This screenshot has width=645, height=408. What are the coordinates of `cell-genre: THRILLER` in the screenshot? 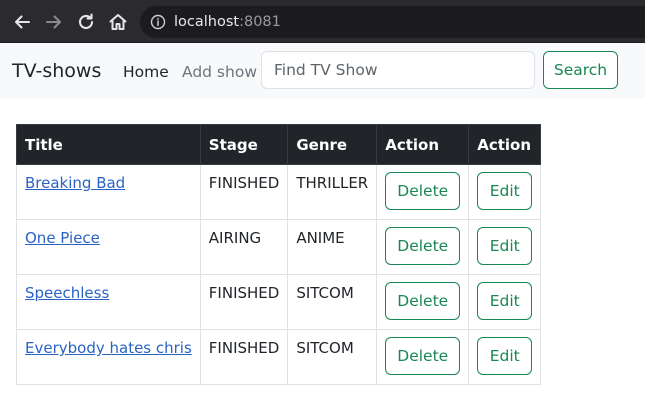 It's located at (332, 192).